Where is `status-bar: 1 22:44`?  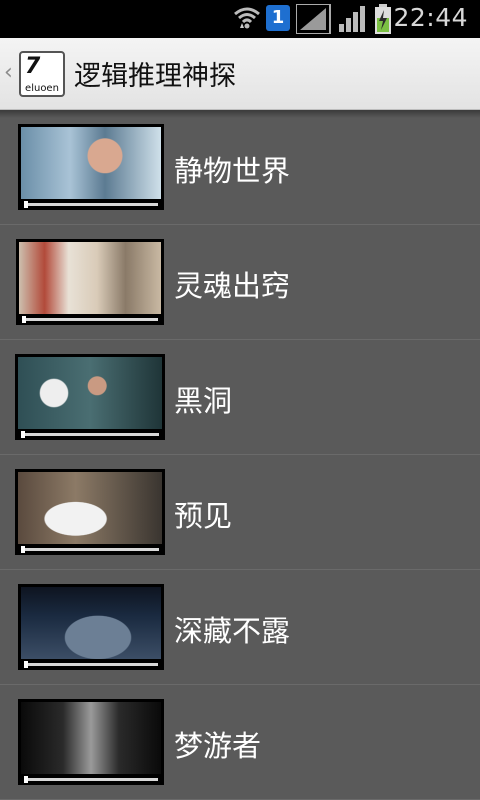 status-bar: 1 22:44 is located at coordinates (240, 19).